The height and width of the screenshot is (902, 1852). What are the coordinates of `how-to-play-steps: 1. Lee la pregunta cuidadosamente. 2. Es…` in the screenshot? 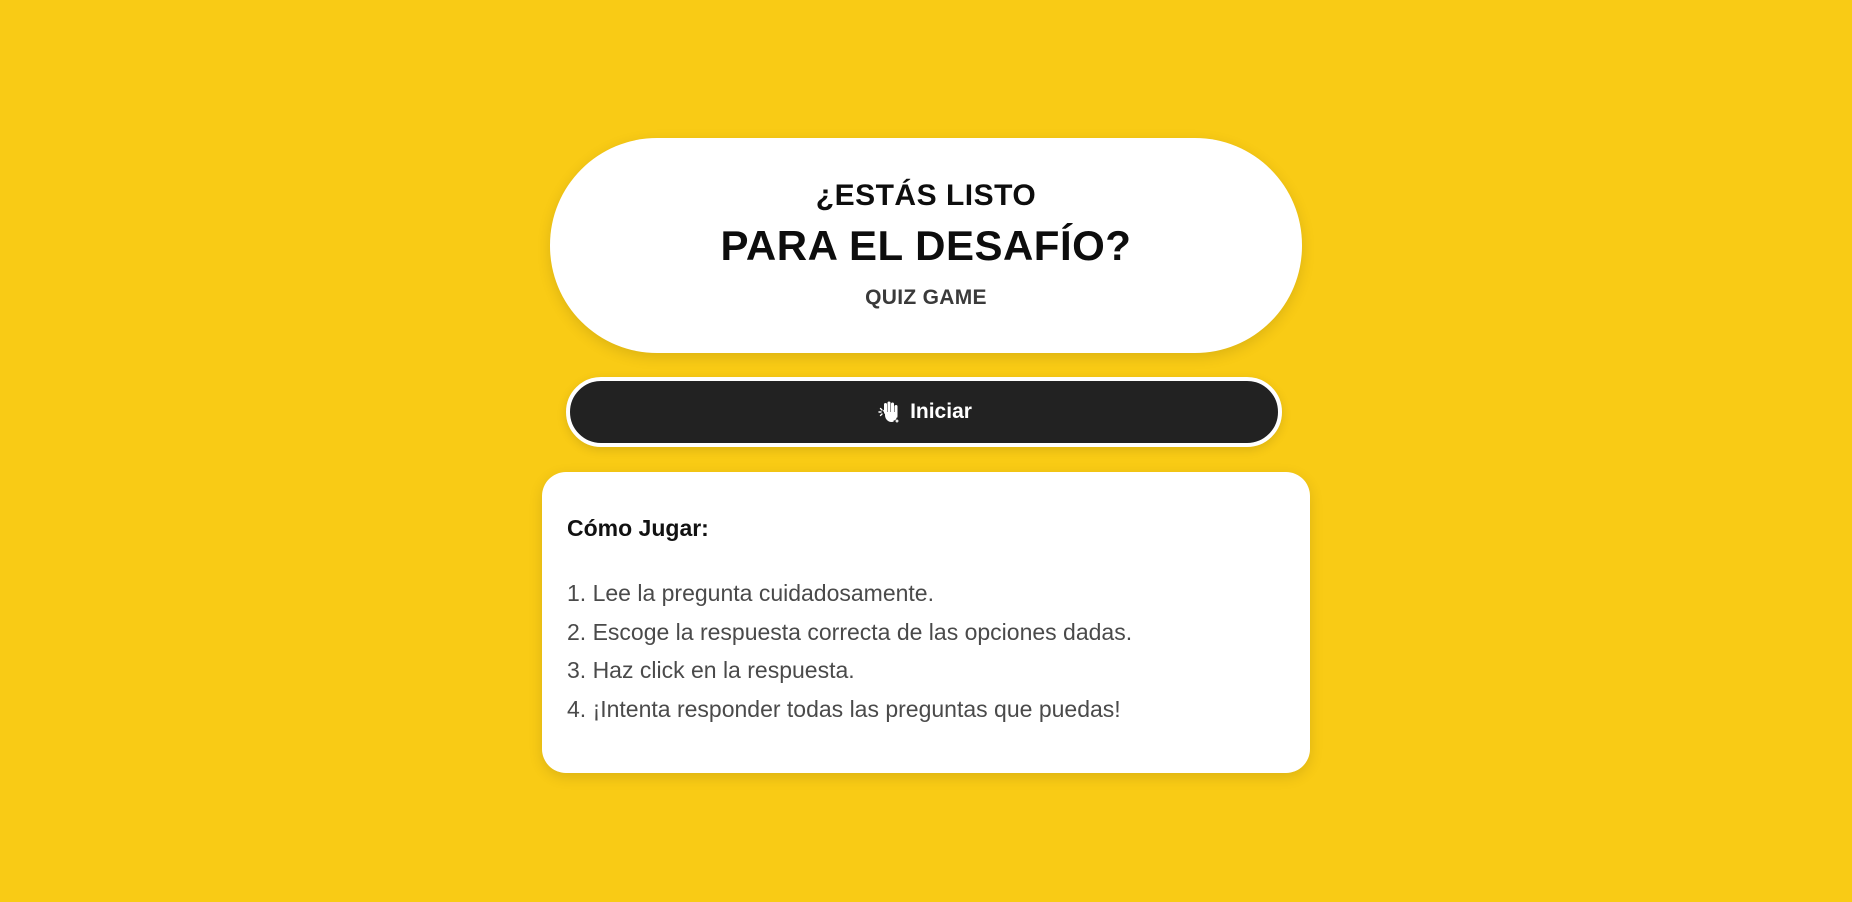 It's located at (849, 651).